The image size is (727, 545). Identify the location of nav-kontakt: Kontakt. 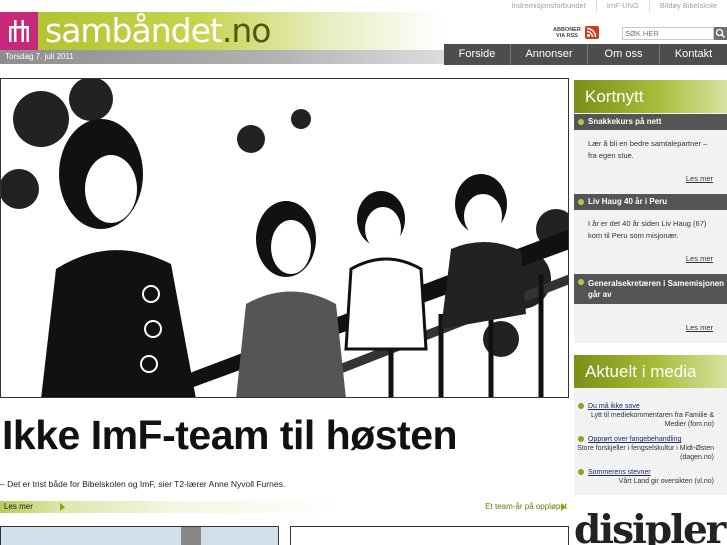
(693, 54).